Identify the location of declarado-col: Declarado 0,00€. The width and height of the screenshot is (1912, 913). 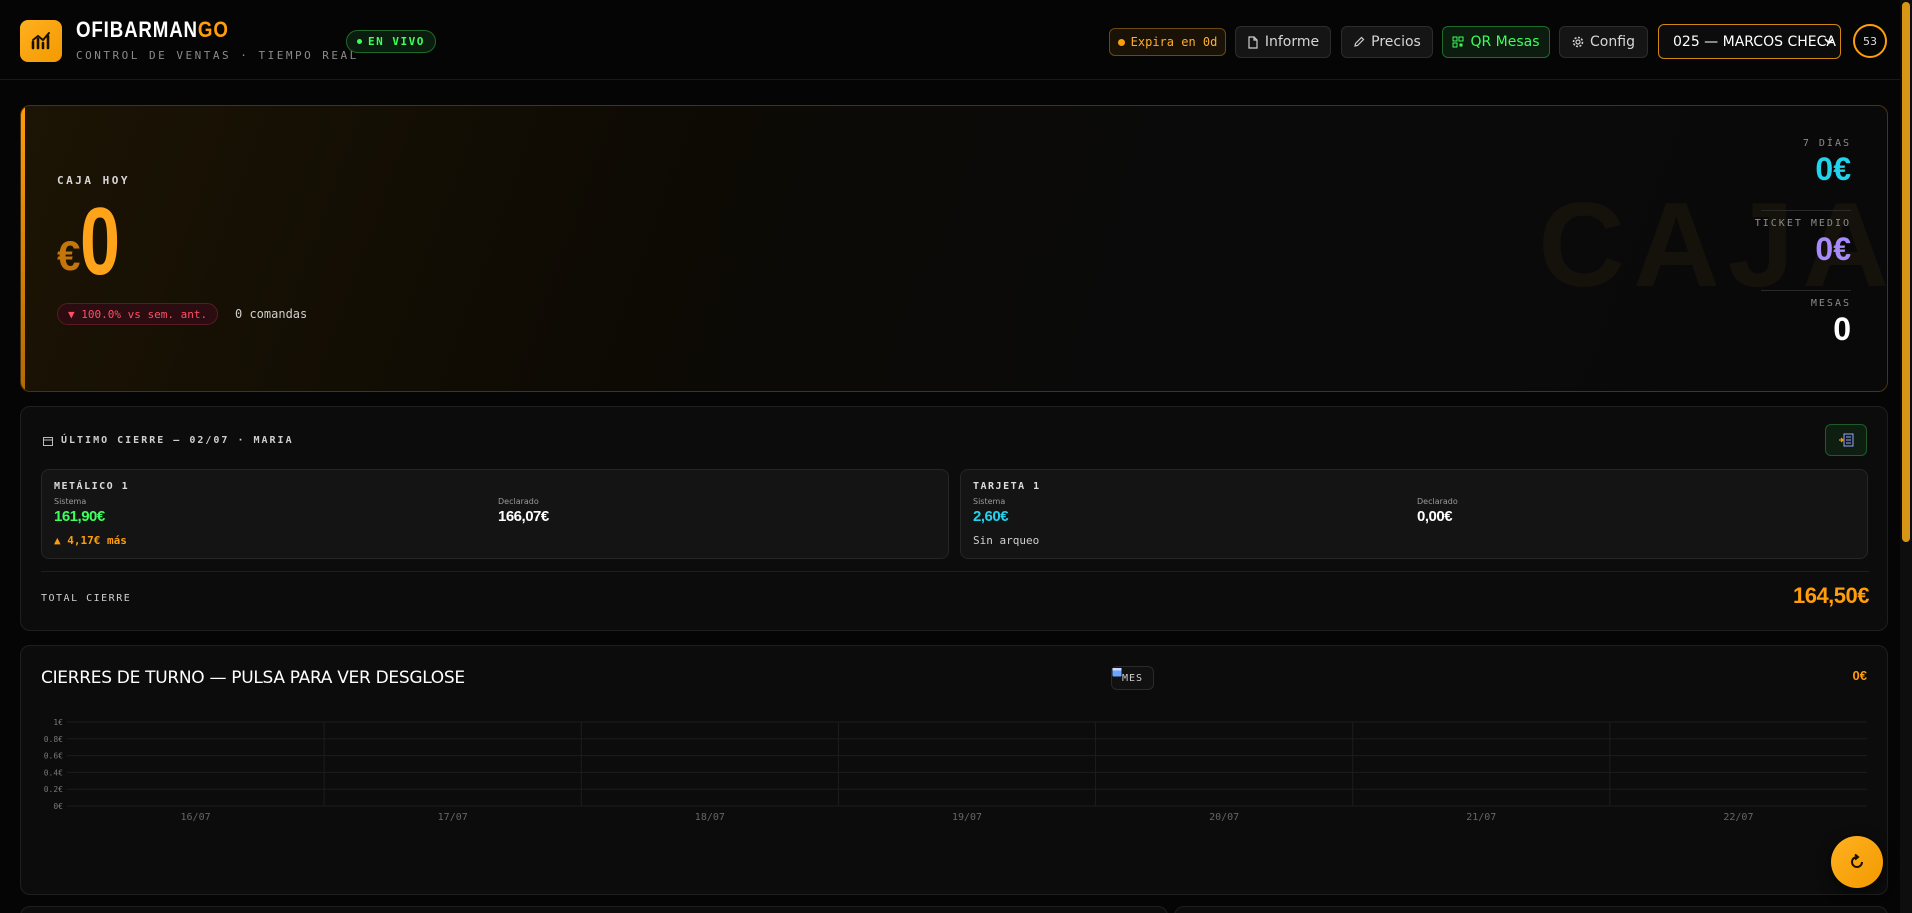
(1437, 511).